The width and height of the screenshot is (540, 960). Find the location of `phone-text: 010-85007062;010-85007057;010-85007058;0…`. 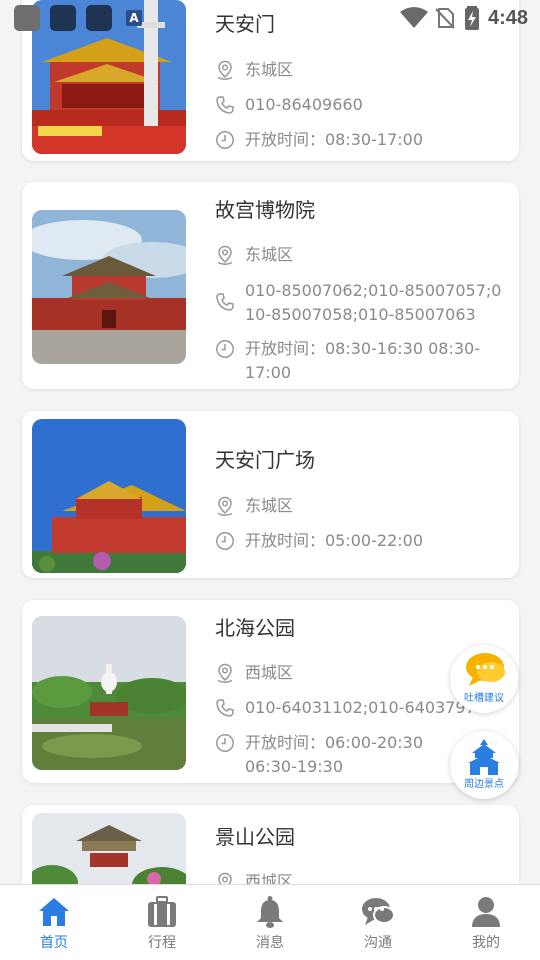

phone-text: 010-85007062;010-85007057;010-85007058;0… is located at coordinates (376, 303).